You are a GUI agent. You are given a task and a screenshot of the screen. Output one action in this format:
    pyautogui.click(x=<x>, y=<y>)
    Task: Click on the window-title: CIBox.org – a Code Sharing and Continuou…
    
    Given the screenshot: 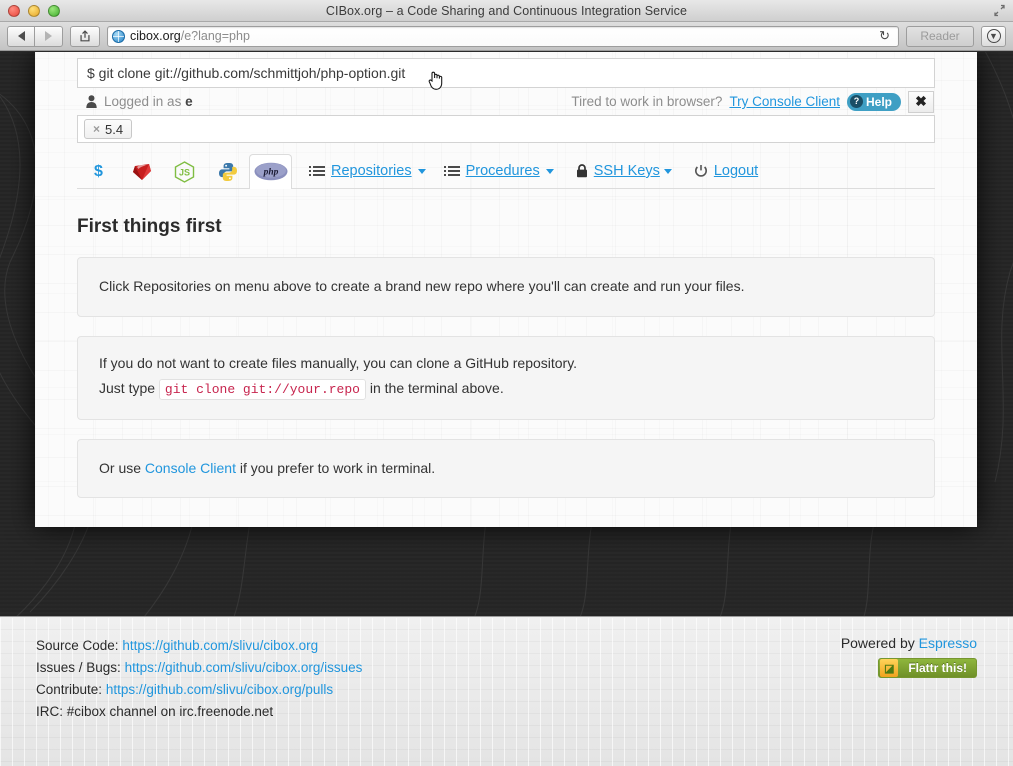 What is the action you would take?
    pyautogui.click(x=506, y=10)
    